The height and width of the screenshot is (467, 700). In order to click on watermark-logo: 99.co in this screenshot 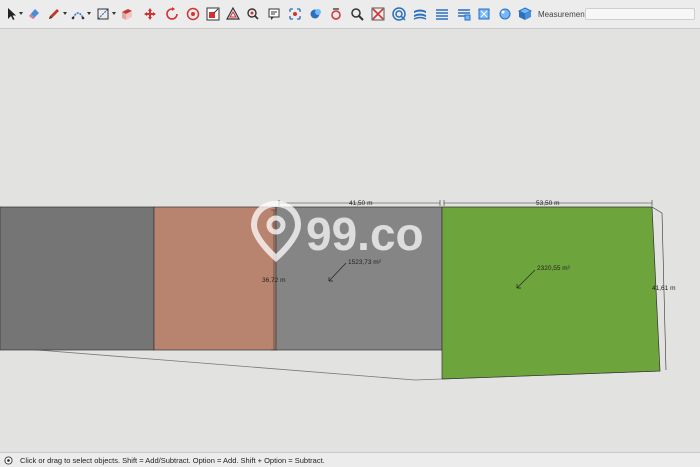, I will do `click(350, 233)`.